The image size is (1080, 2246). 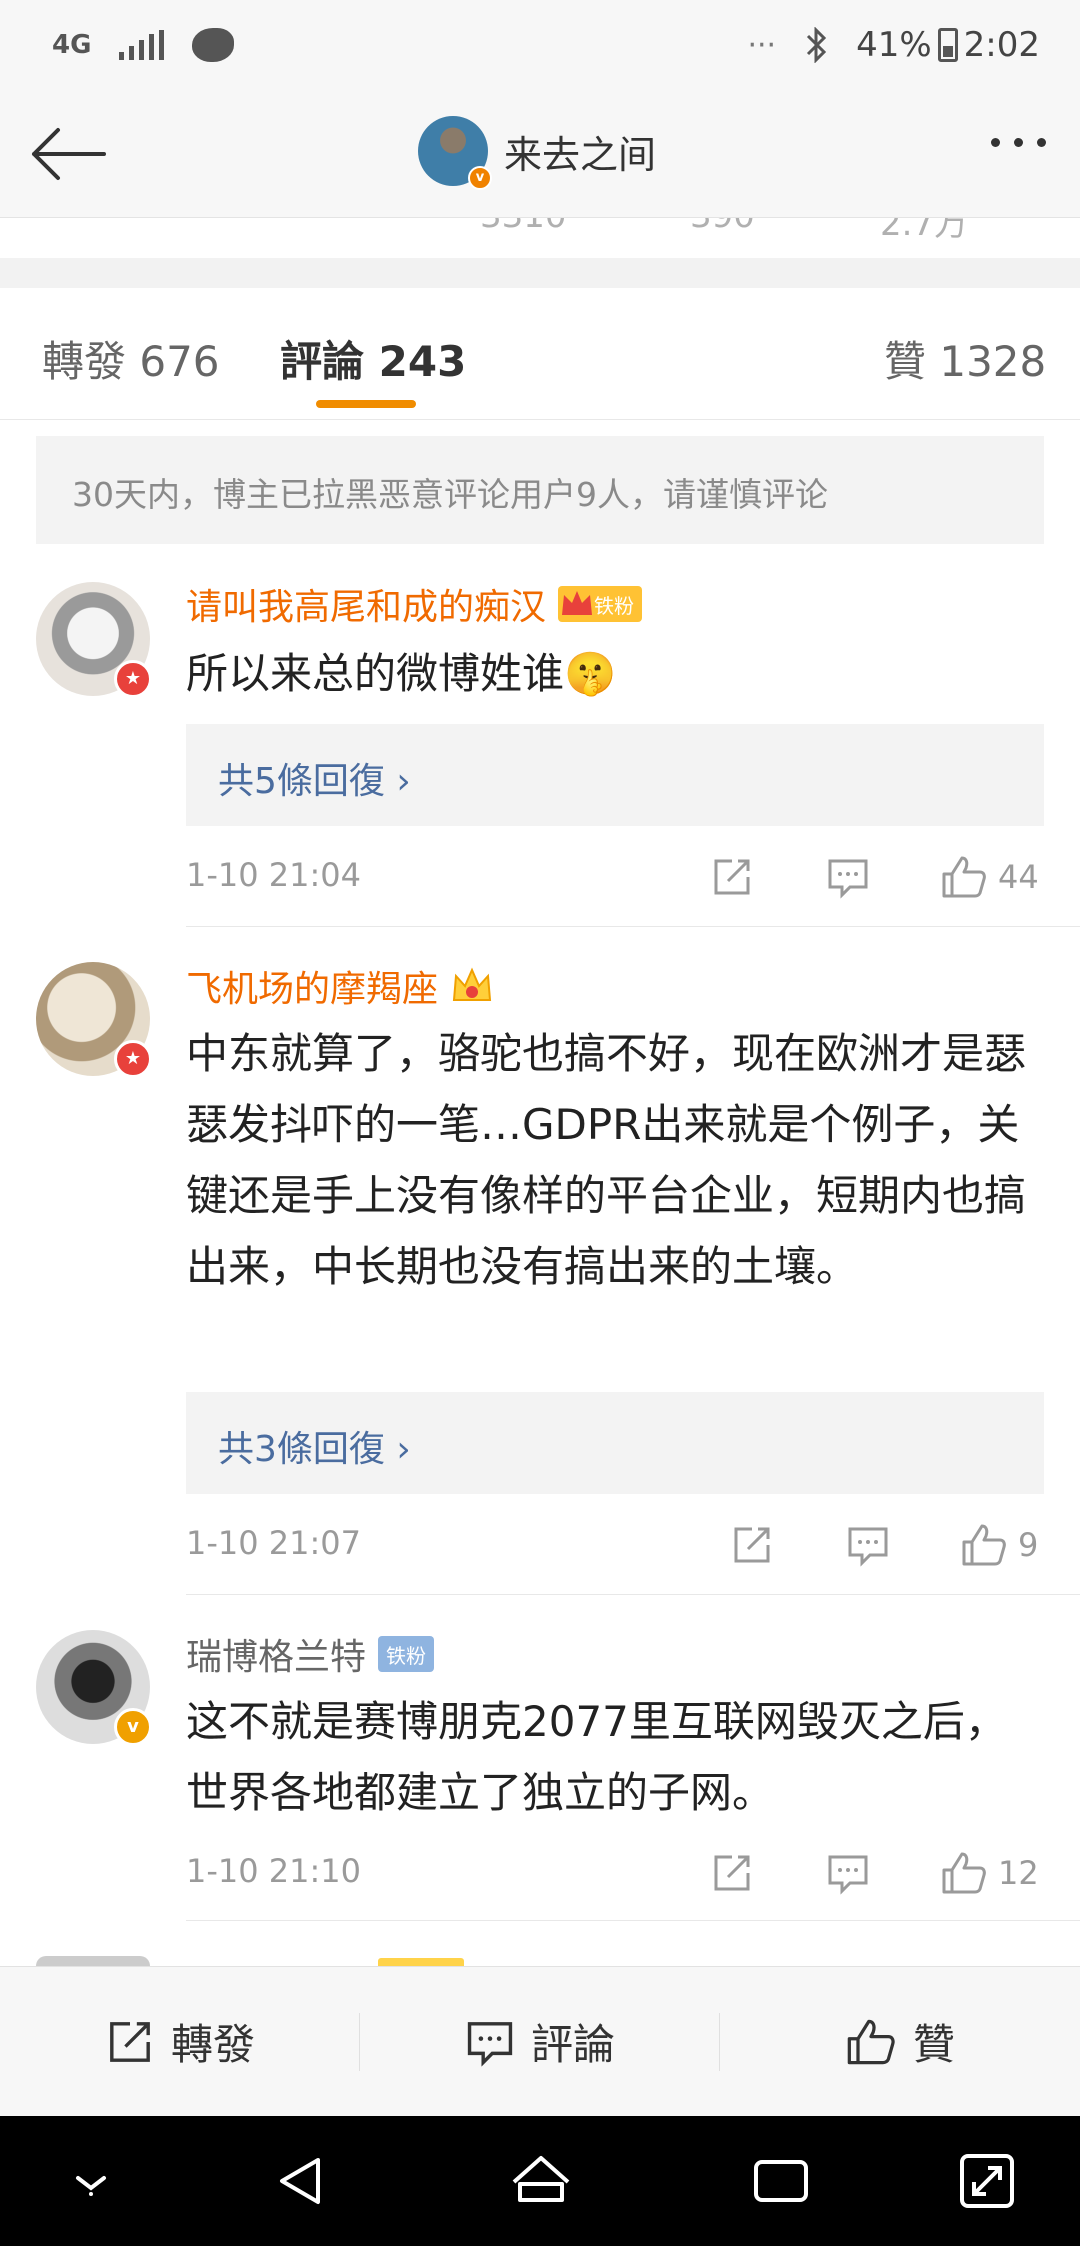 I want to click on nav-profile: v 来去之间, so click(x=537, y=153).